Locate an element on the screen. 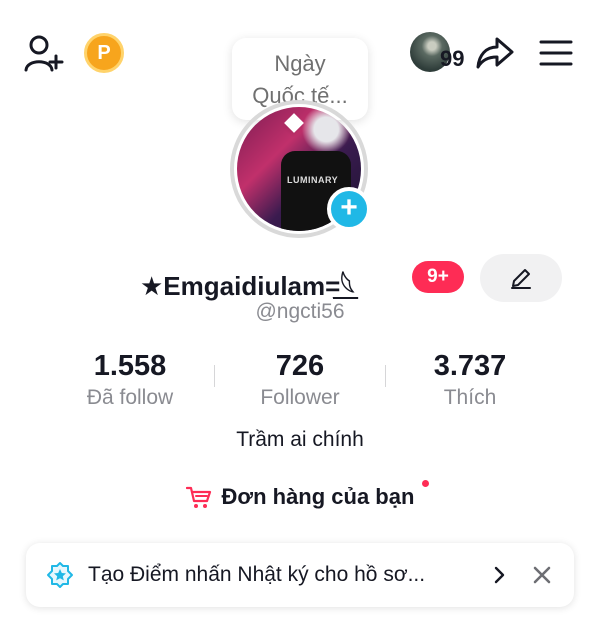 This screenshot has width=600, height=623. orders-label: Đơn hàng của bạn is located at coordinates (318, 496).